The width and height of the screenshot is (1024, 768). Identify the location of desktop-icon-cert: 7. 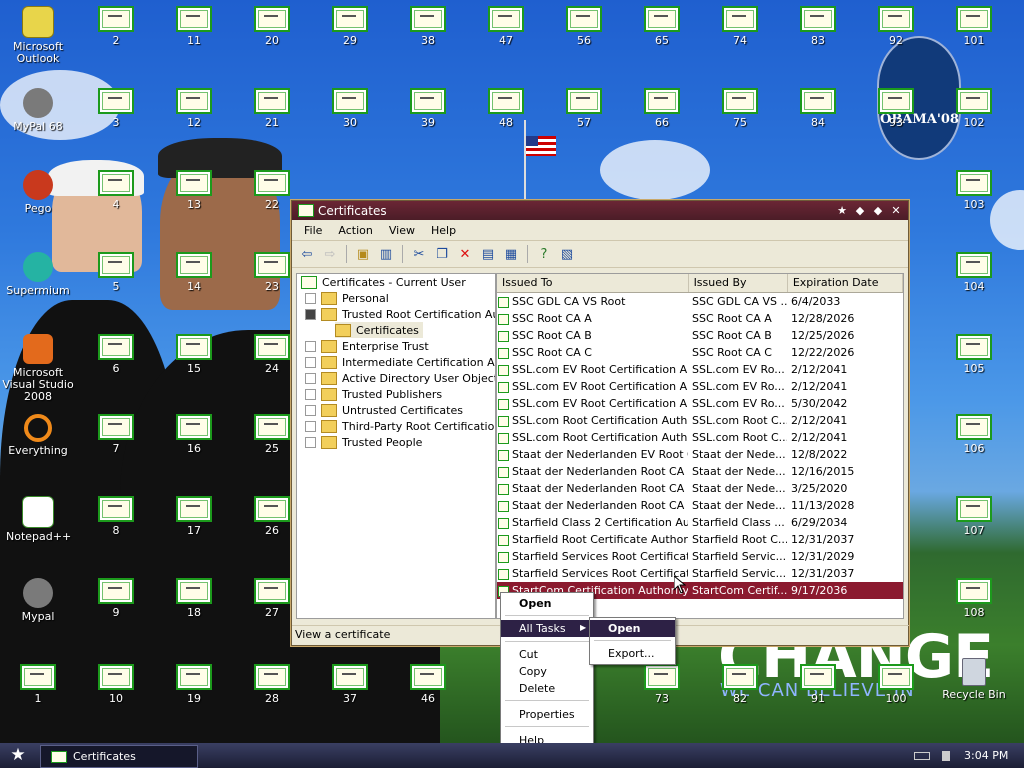
(116, 434).